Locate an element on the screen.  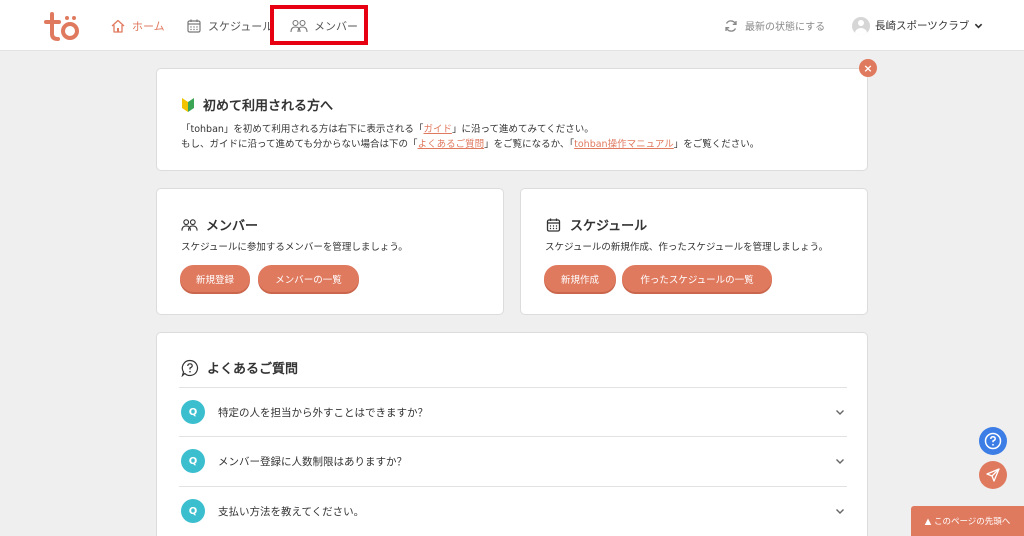
member-card-title-text: メンバー is located at coordinates (232, 226).